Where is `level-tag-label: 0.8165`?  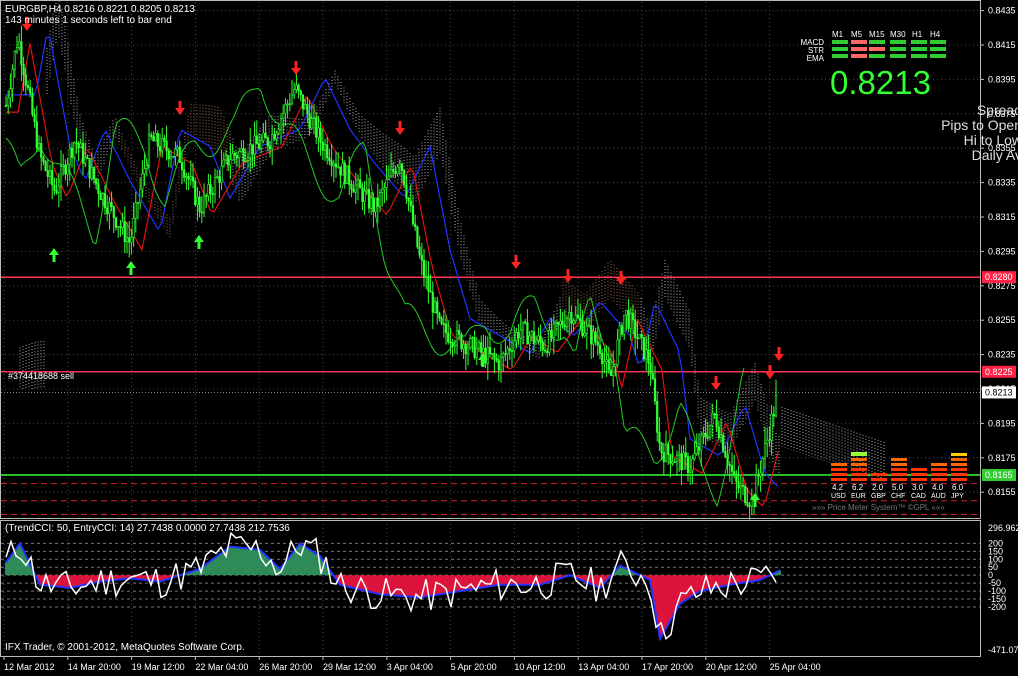 level-tag-label: 0.8165 is located at coordinates (999, 475).